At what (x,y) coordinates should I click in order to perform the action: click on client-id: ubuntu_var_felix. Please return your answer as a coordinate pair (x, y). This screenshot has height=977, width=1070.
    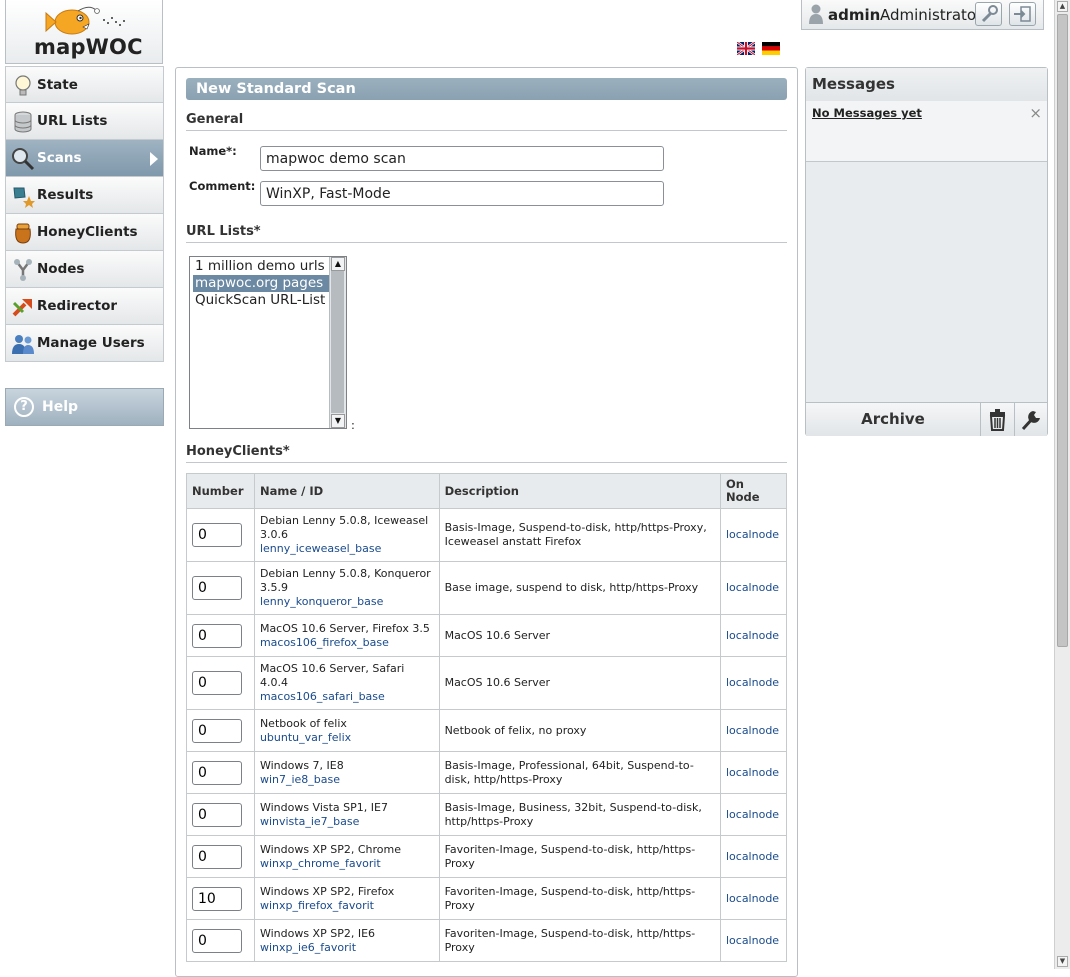
    Looking at the image, I should click on (305, 737).